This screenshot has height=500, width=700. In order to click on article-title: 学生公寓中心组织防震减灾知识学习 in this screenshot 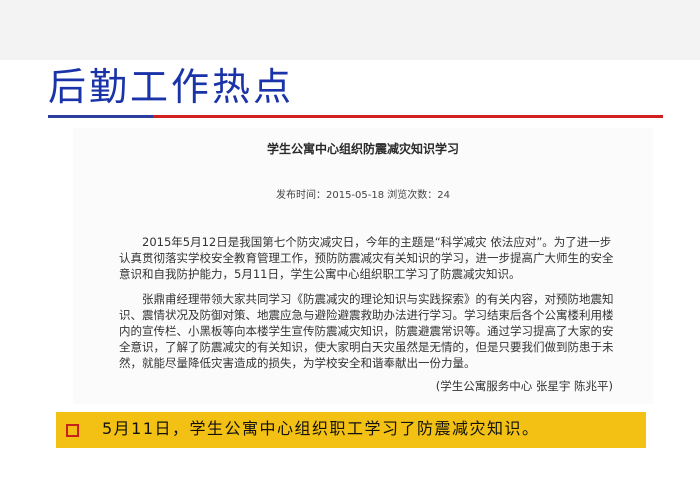, I will do `click(362, 149)`.